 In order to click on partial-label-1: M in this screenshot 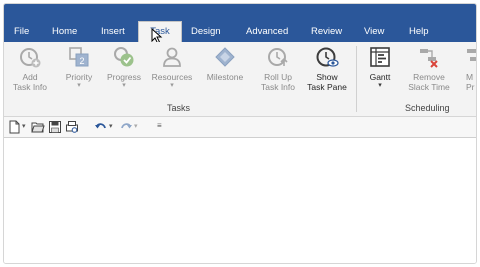, I will do `click(470, 77)`.